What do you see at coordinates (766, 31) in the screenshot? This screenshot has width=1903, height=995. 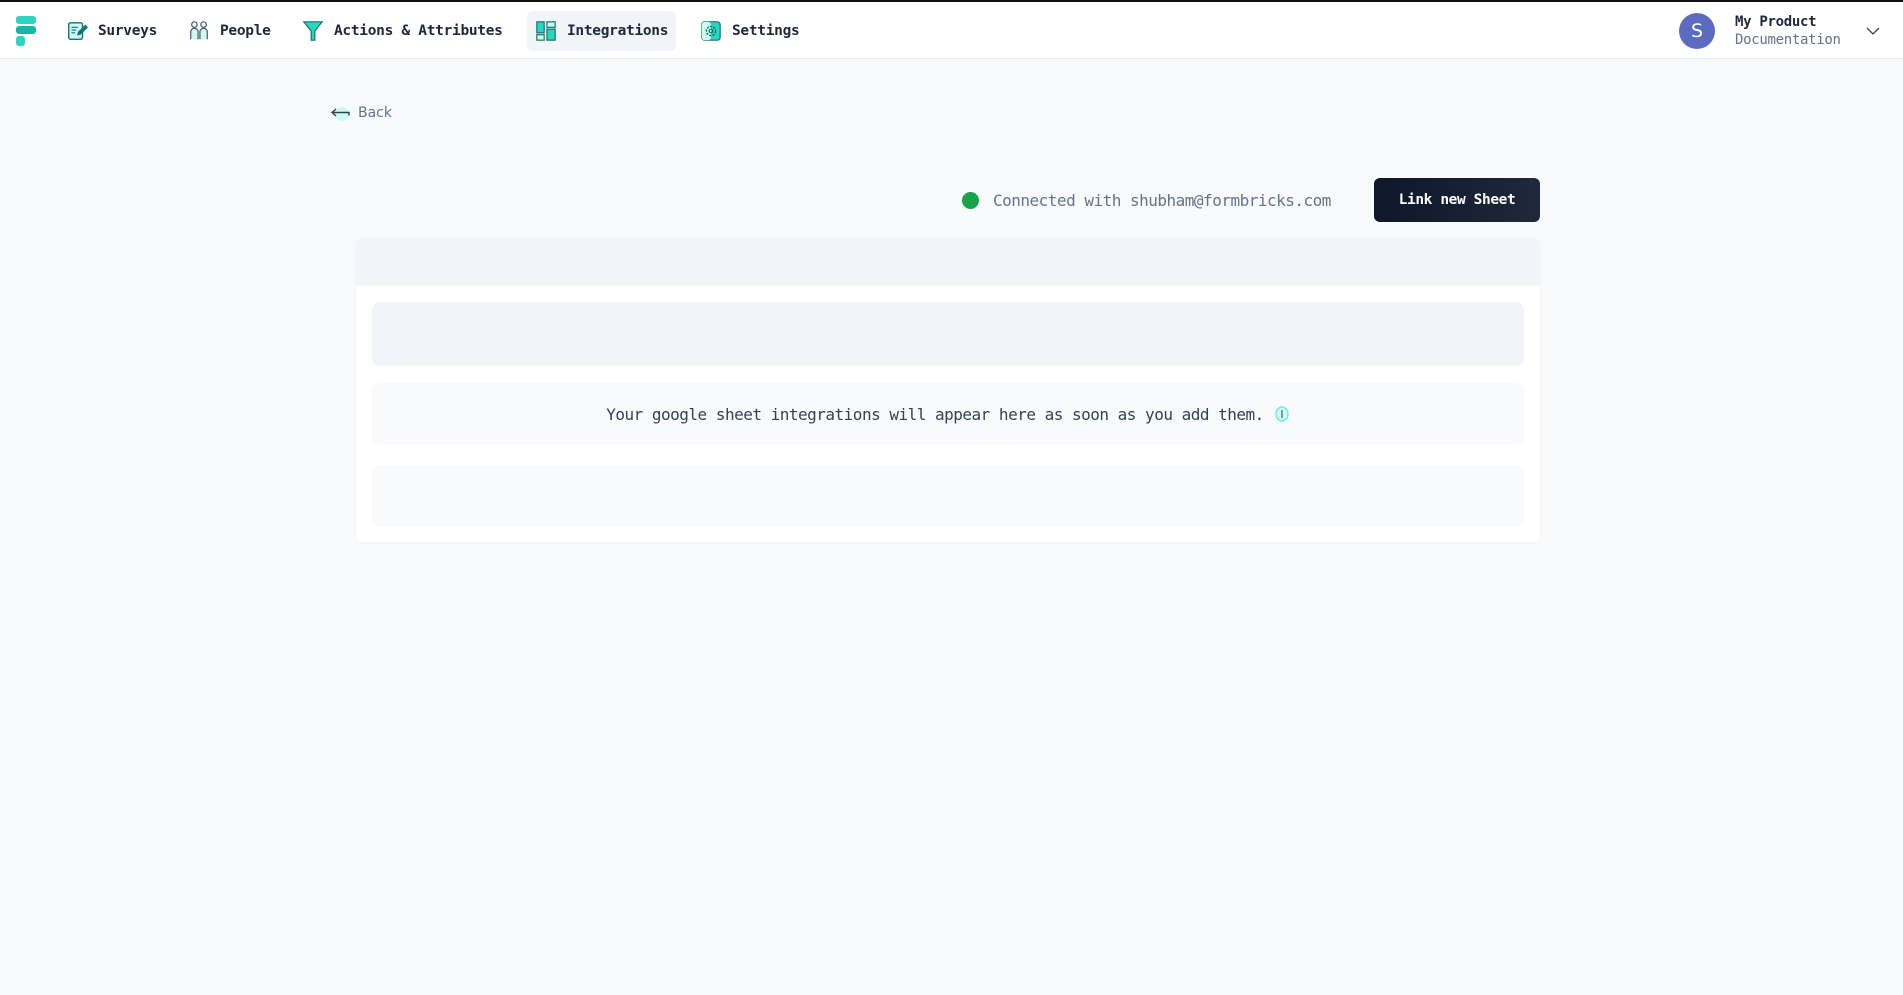 I see `nav-label: Settings` at bounding box center [766, 31].